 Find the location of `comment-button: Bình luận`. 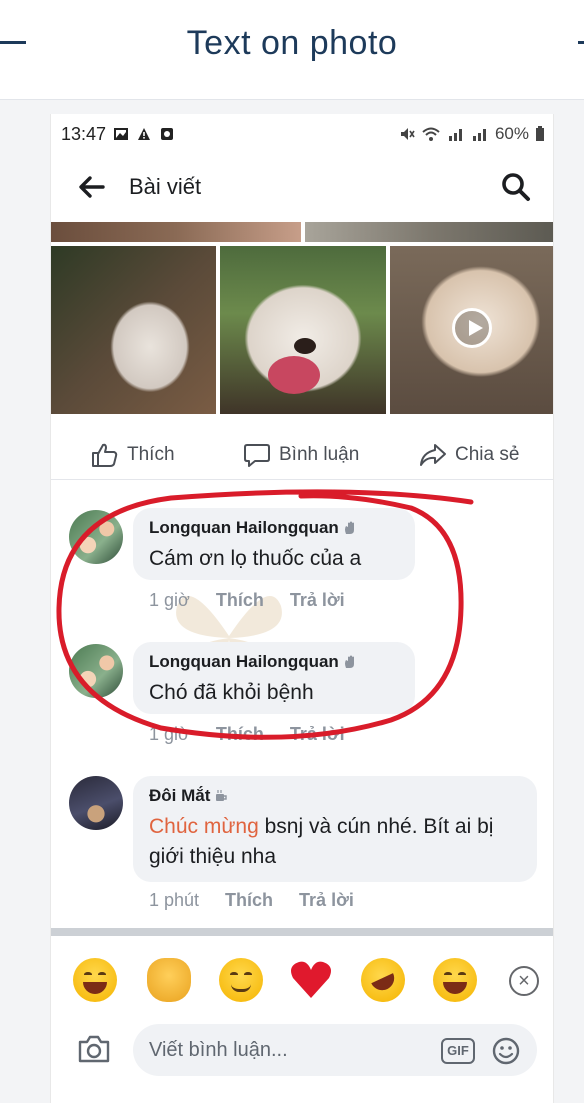

comment-button: Bình luận is located at coordinates (301, 455).